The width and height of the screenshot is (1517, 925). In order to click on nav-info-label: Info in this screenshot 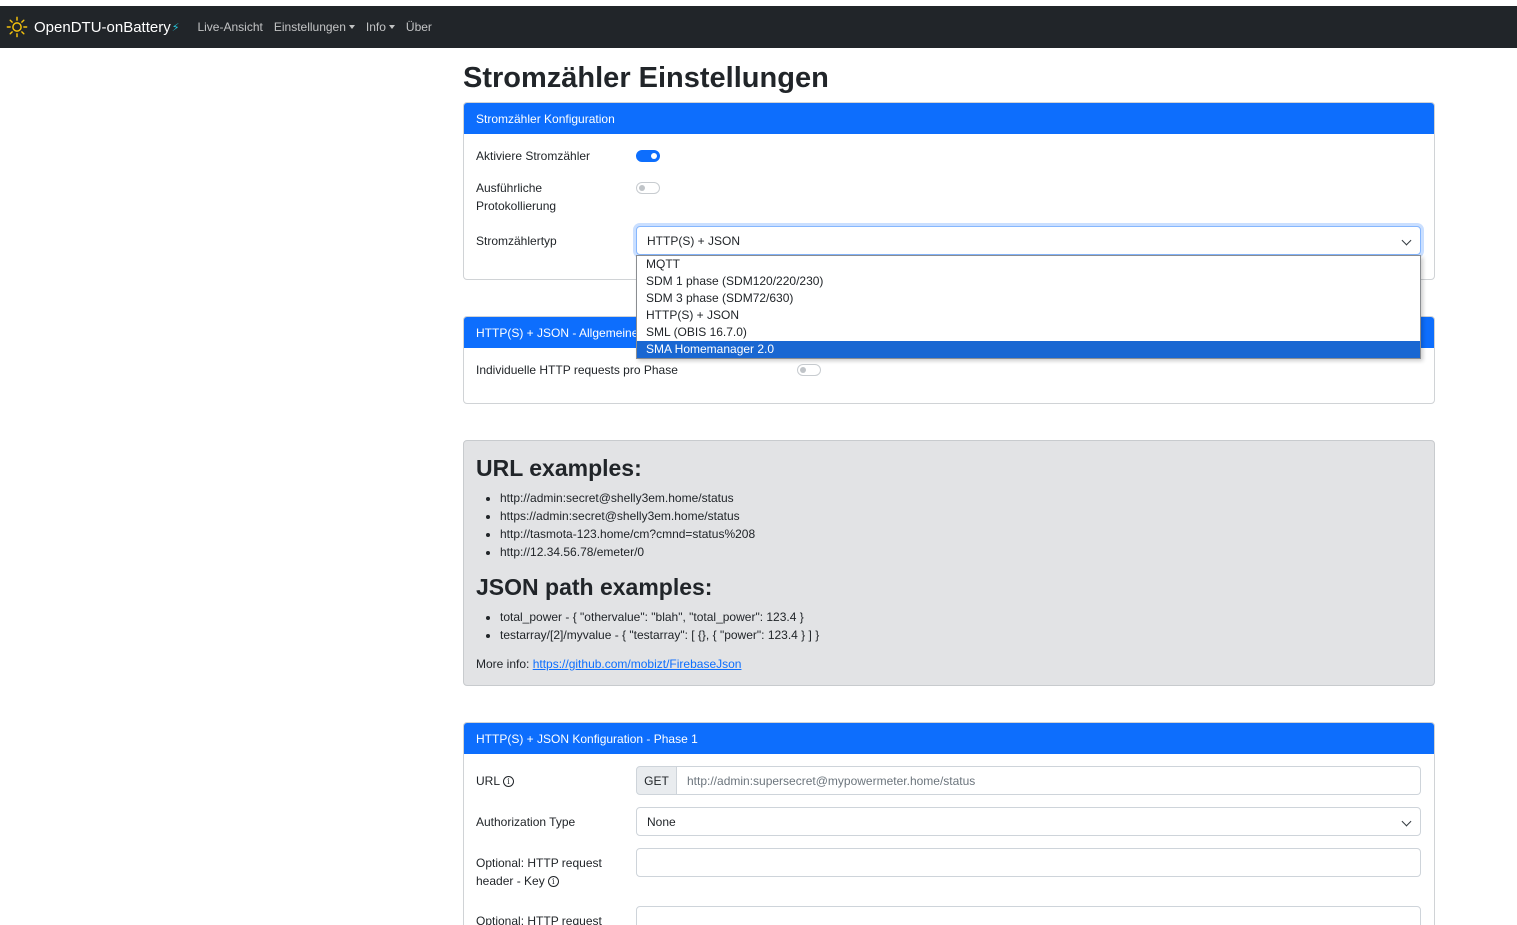, I will do `click(375, 27)`.